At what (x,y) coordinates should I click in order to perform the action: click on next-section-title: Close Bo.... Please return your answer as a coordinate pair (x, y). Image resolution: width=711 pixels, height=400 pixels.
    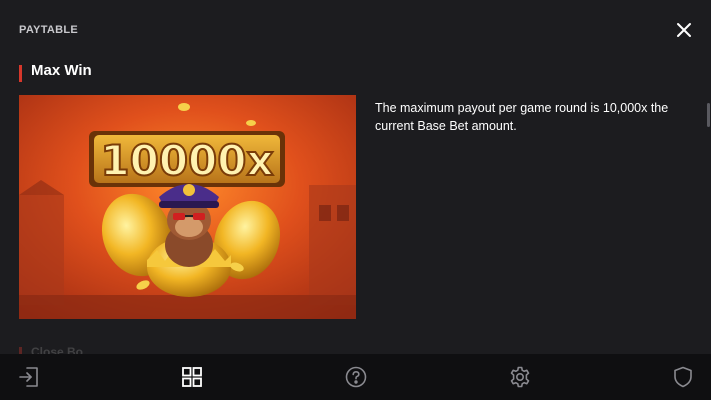
    Looking at the image, I should click on (62, 349).